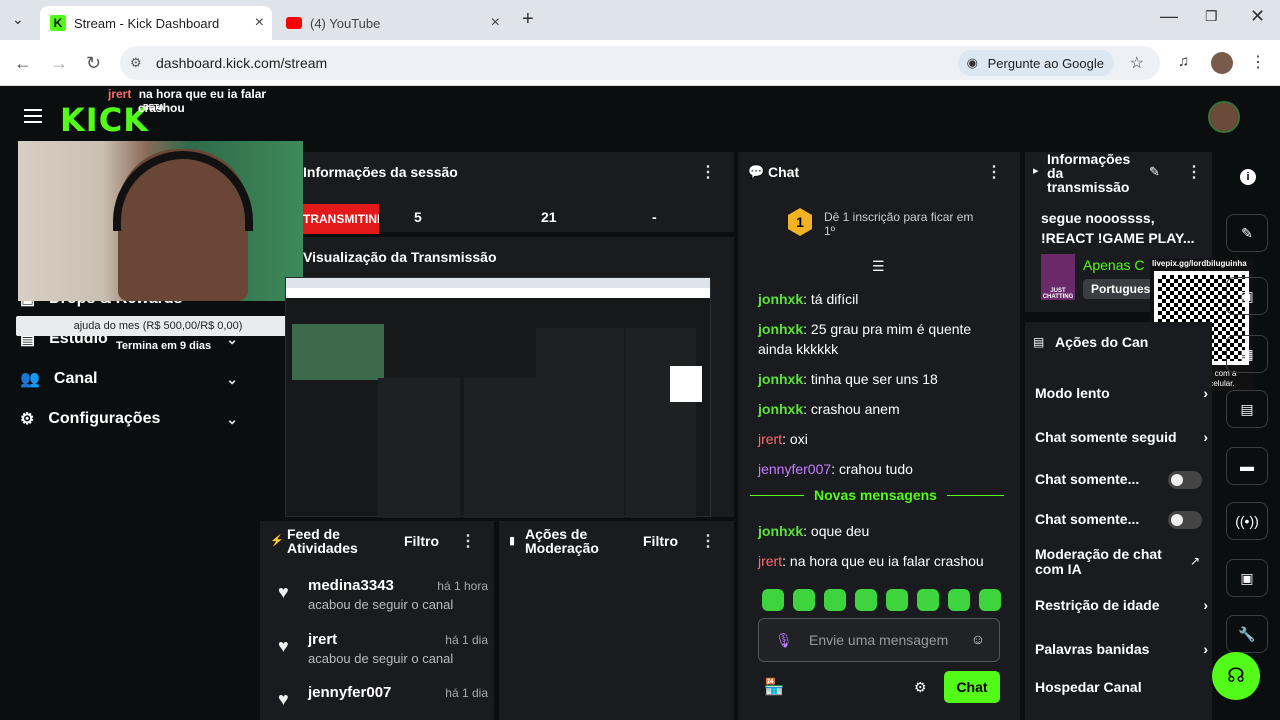 The height and width of the screenshot is (720, 1280). I want to click on reload-icon: ↻, so click(93, 63).